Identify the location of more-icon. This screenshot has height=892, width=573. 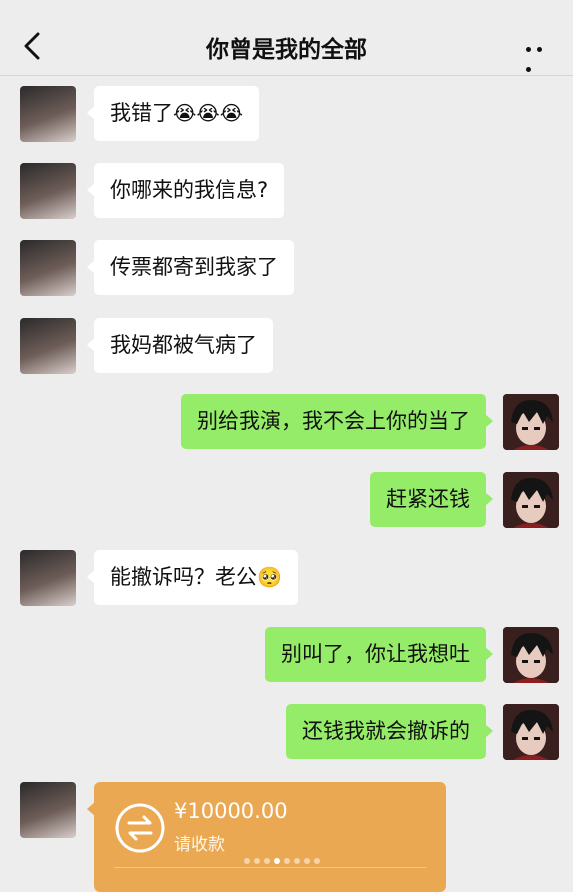
(538, 54).